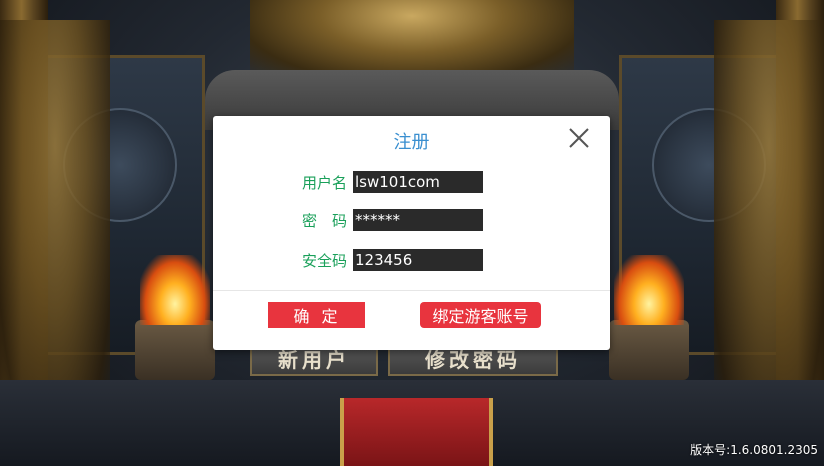 The width and height of the screenshot is (824, 466). What do you see at coordinates (324, 220) in the screenshot?
I see `password-label: 密 码` at bounding box center [324, 220].